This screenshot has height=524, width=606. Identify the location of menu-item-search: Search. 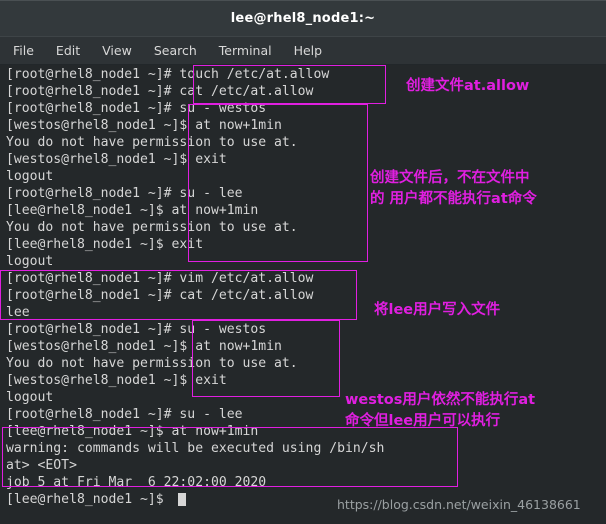
(175, 50).